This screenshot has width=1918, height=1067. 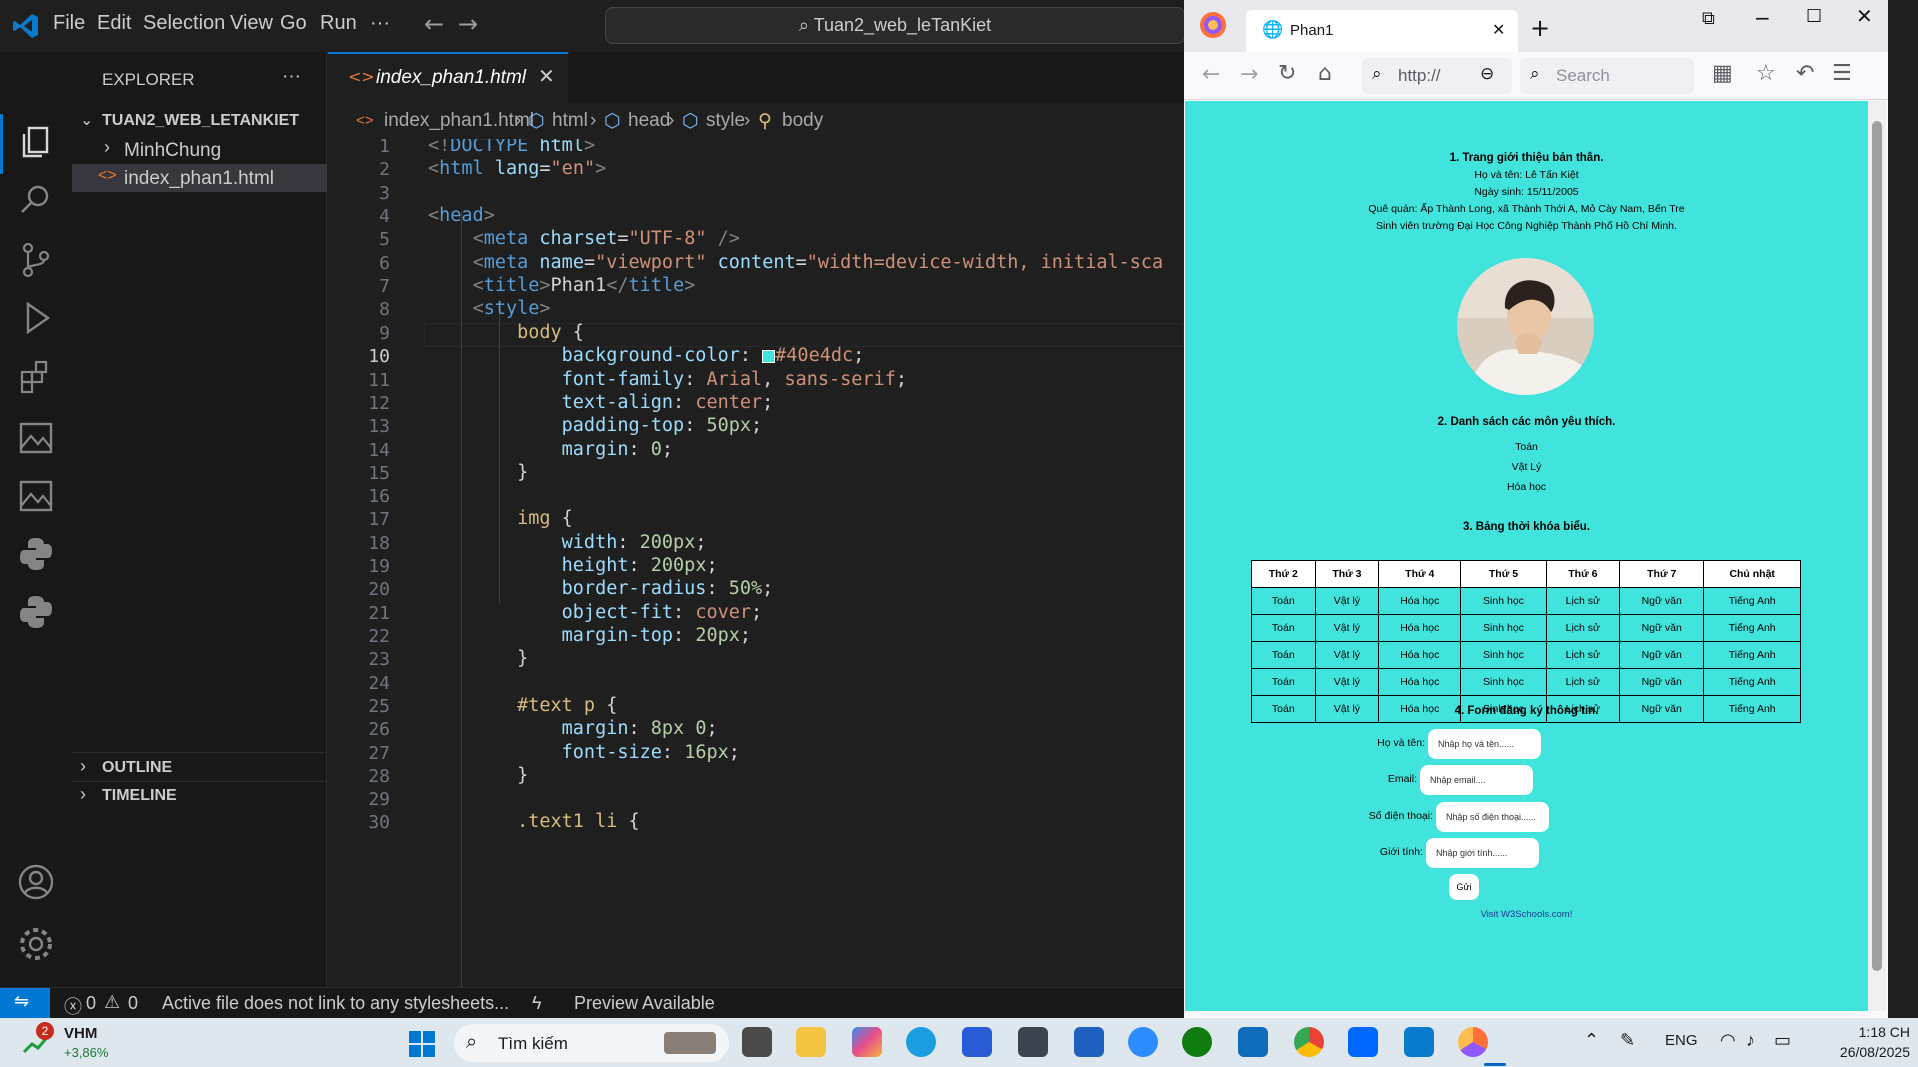 What do you see at coordinates (1591, 1040) in the screenshot?
I see `chevron-up-icon: ⌃` at bounding box center [1591, 1040].